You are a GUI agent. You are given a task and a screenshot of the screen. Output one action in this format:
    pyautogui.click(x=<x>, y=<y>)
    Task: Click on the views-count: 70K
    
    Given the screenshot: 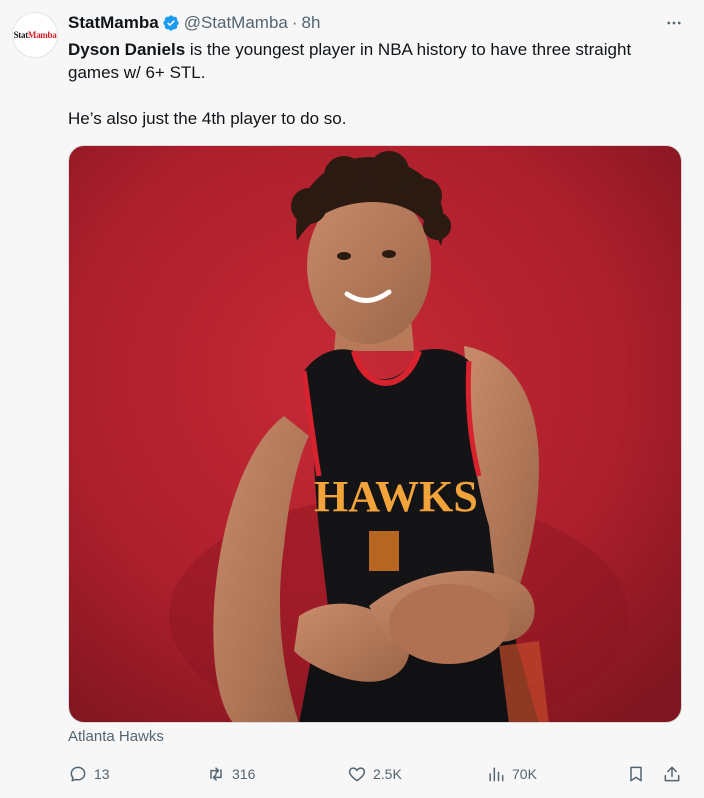 What is the action you would take?
    pyautogui.click(x=524, y=774)
    